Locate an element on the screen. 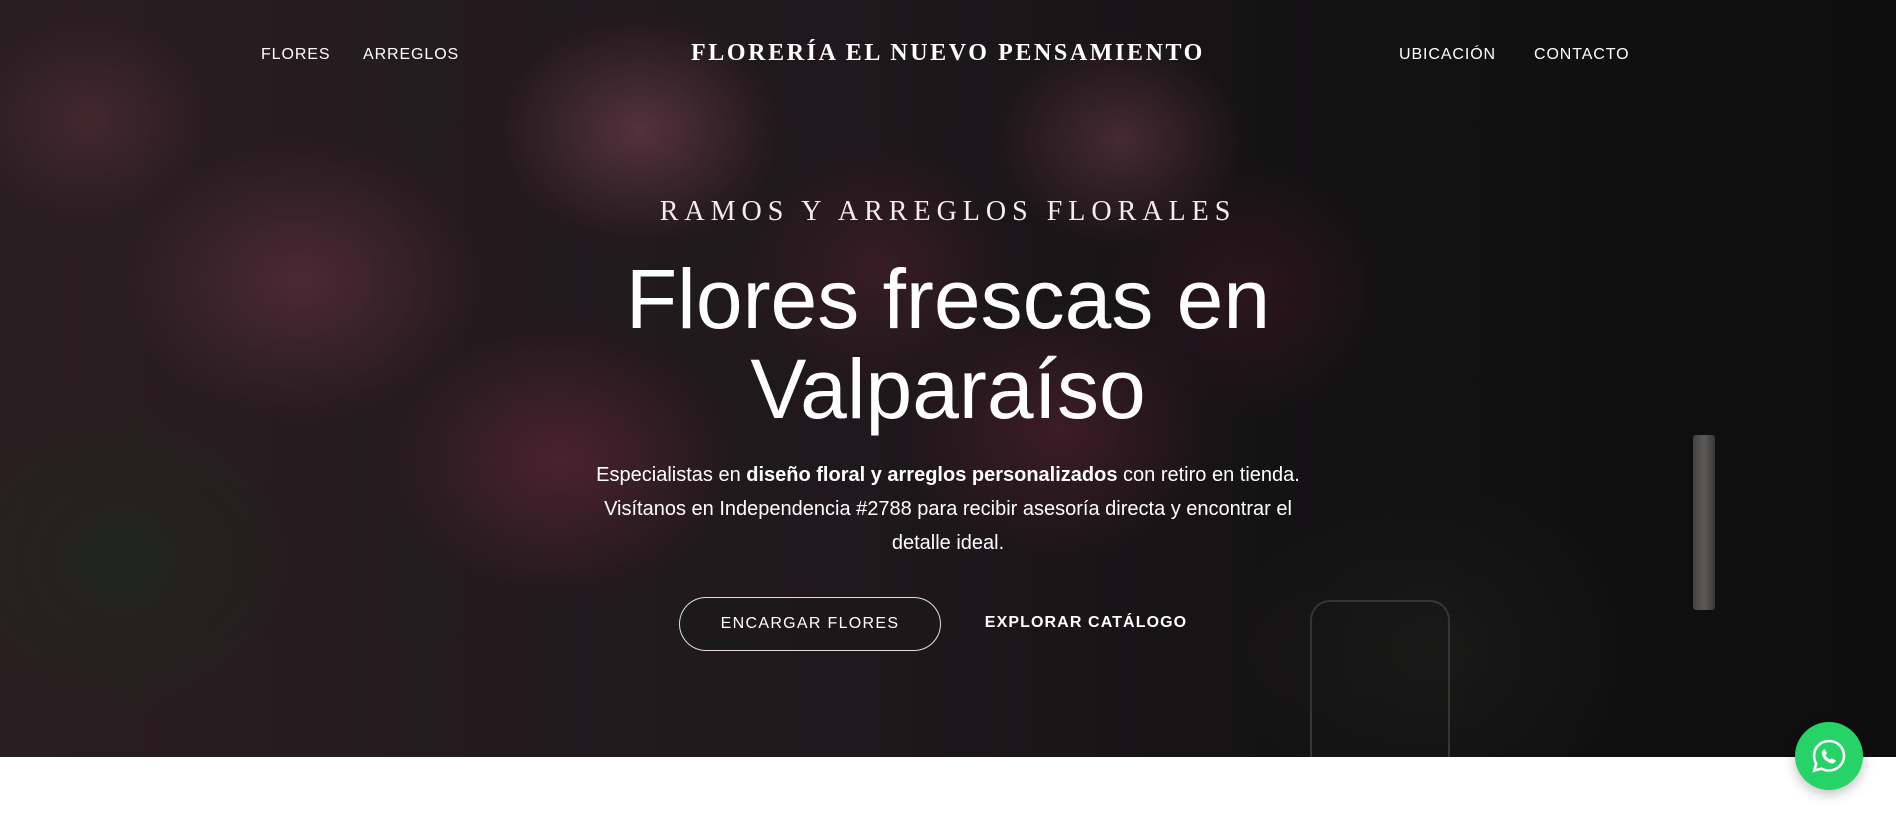 The height and width of the screenshot is (814, 1896). whatsapp-button is located at coordinates (1829, 756).